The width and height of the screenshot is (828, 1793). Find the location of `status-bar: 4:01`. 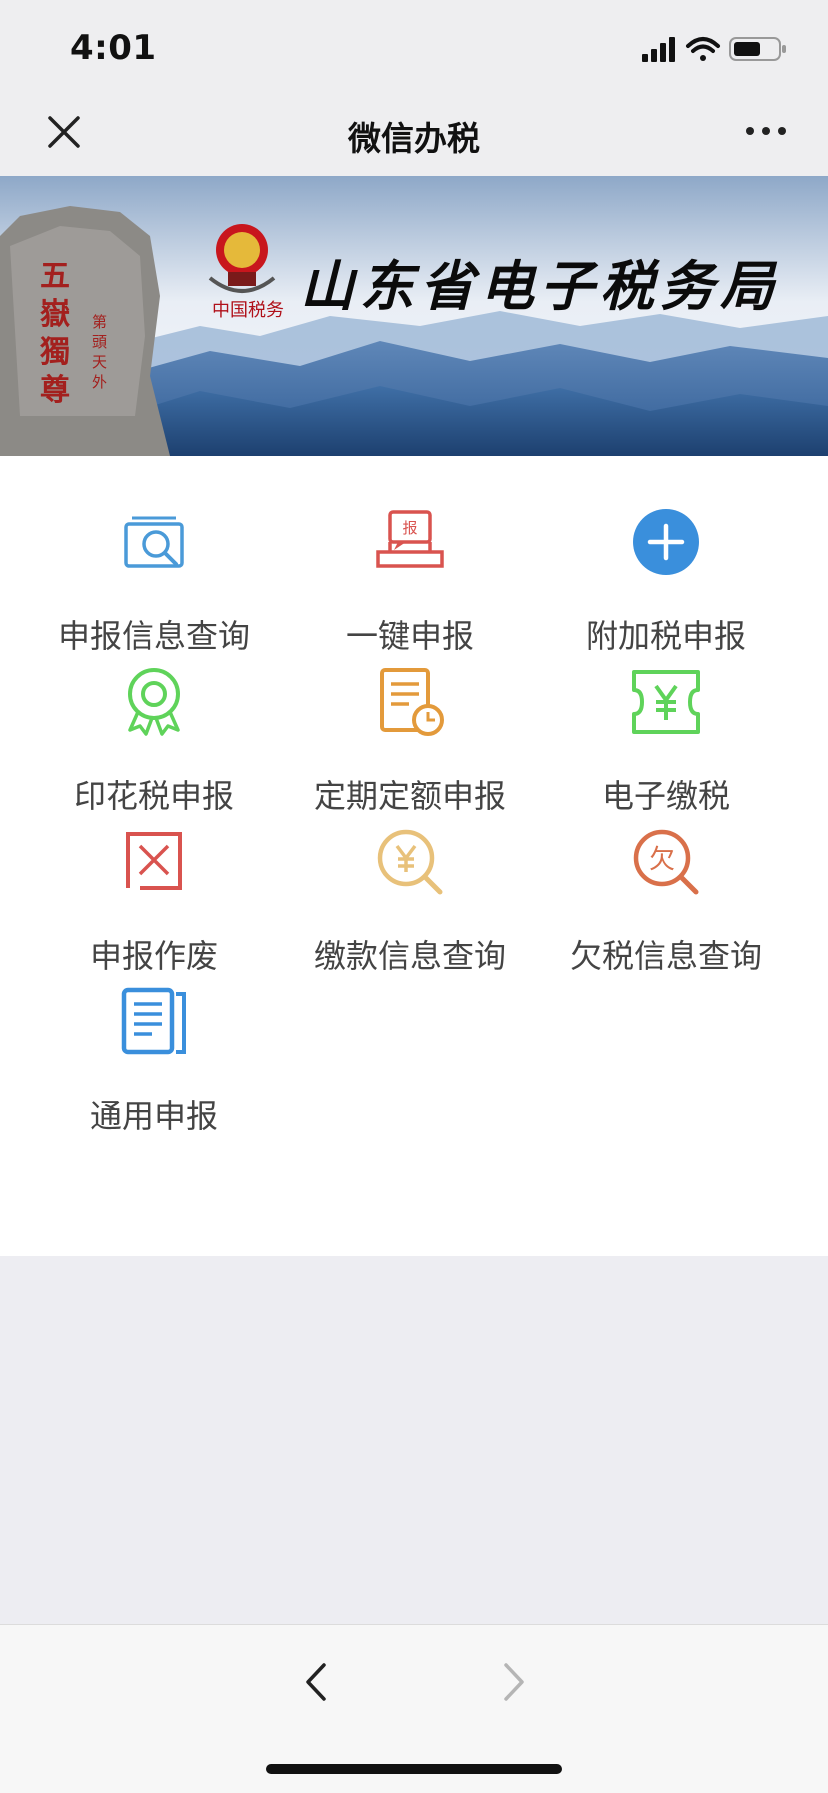

status-bar: 4:01 is located at coordinates (414, 47).